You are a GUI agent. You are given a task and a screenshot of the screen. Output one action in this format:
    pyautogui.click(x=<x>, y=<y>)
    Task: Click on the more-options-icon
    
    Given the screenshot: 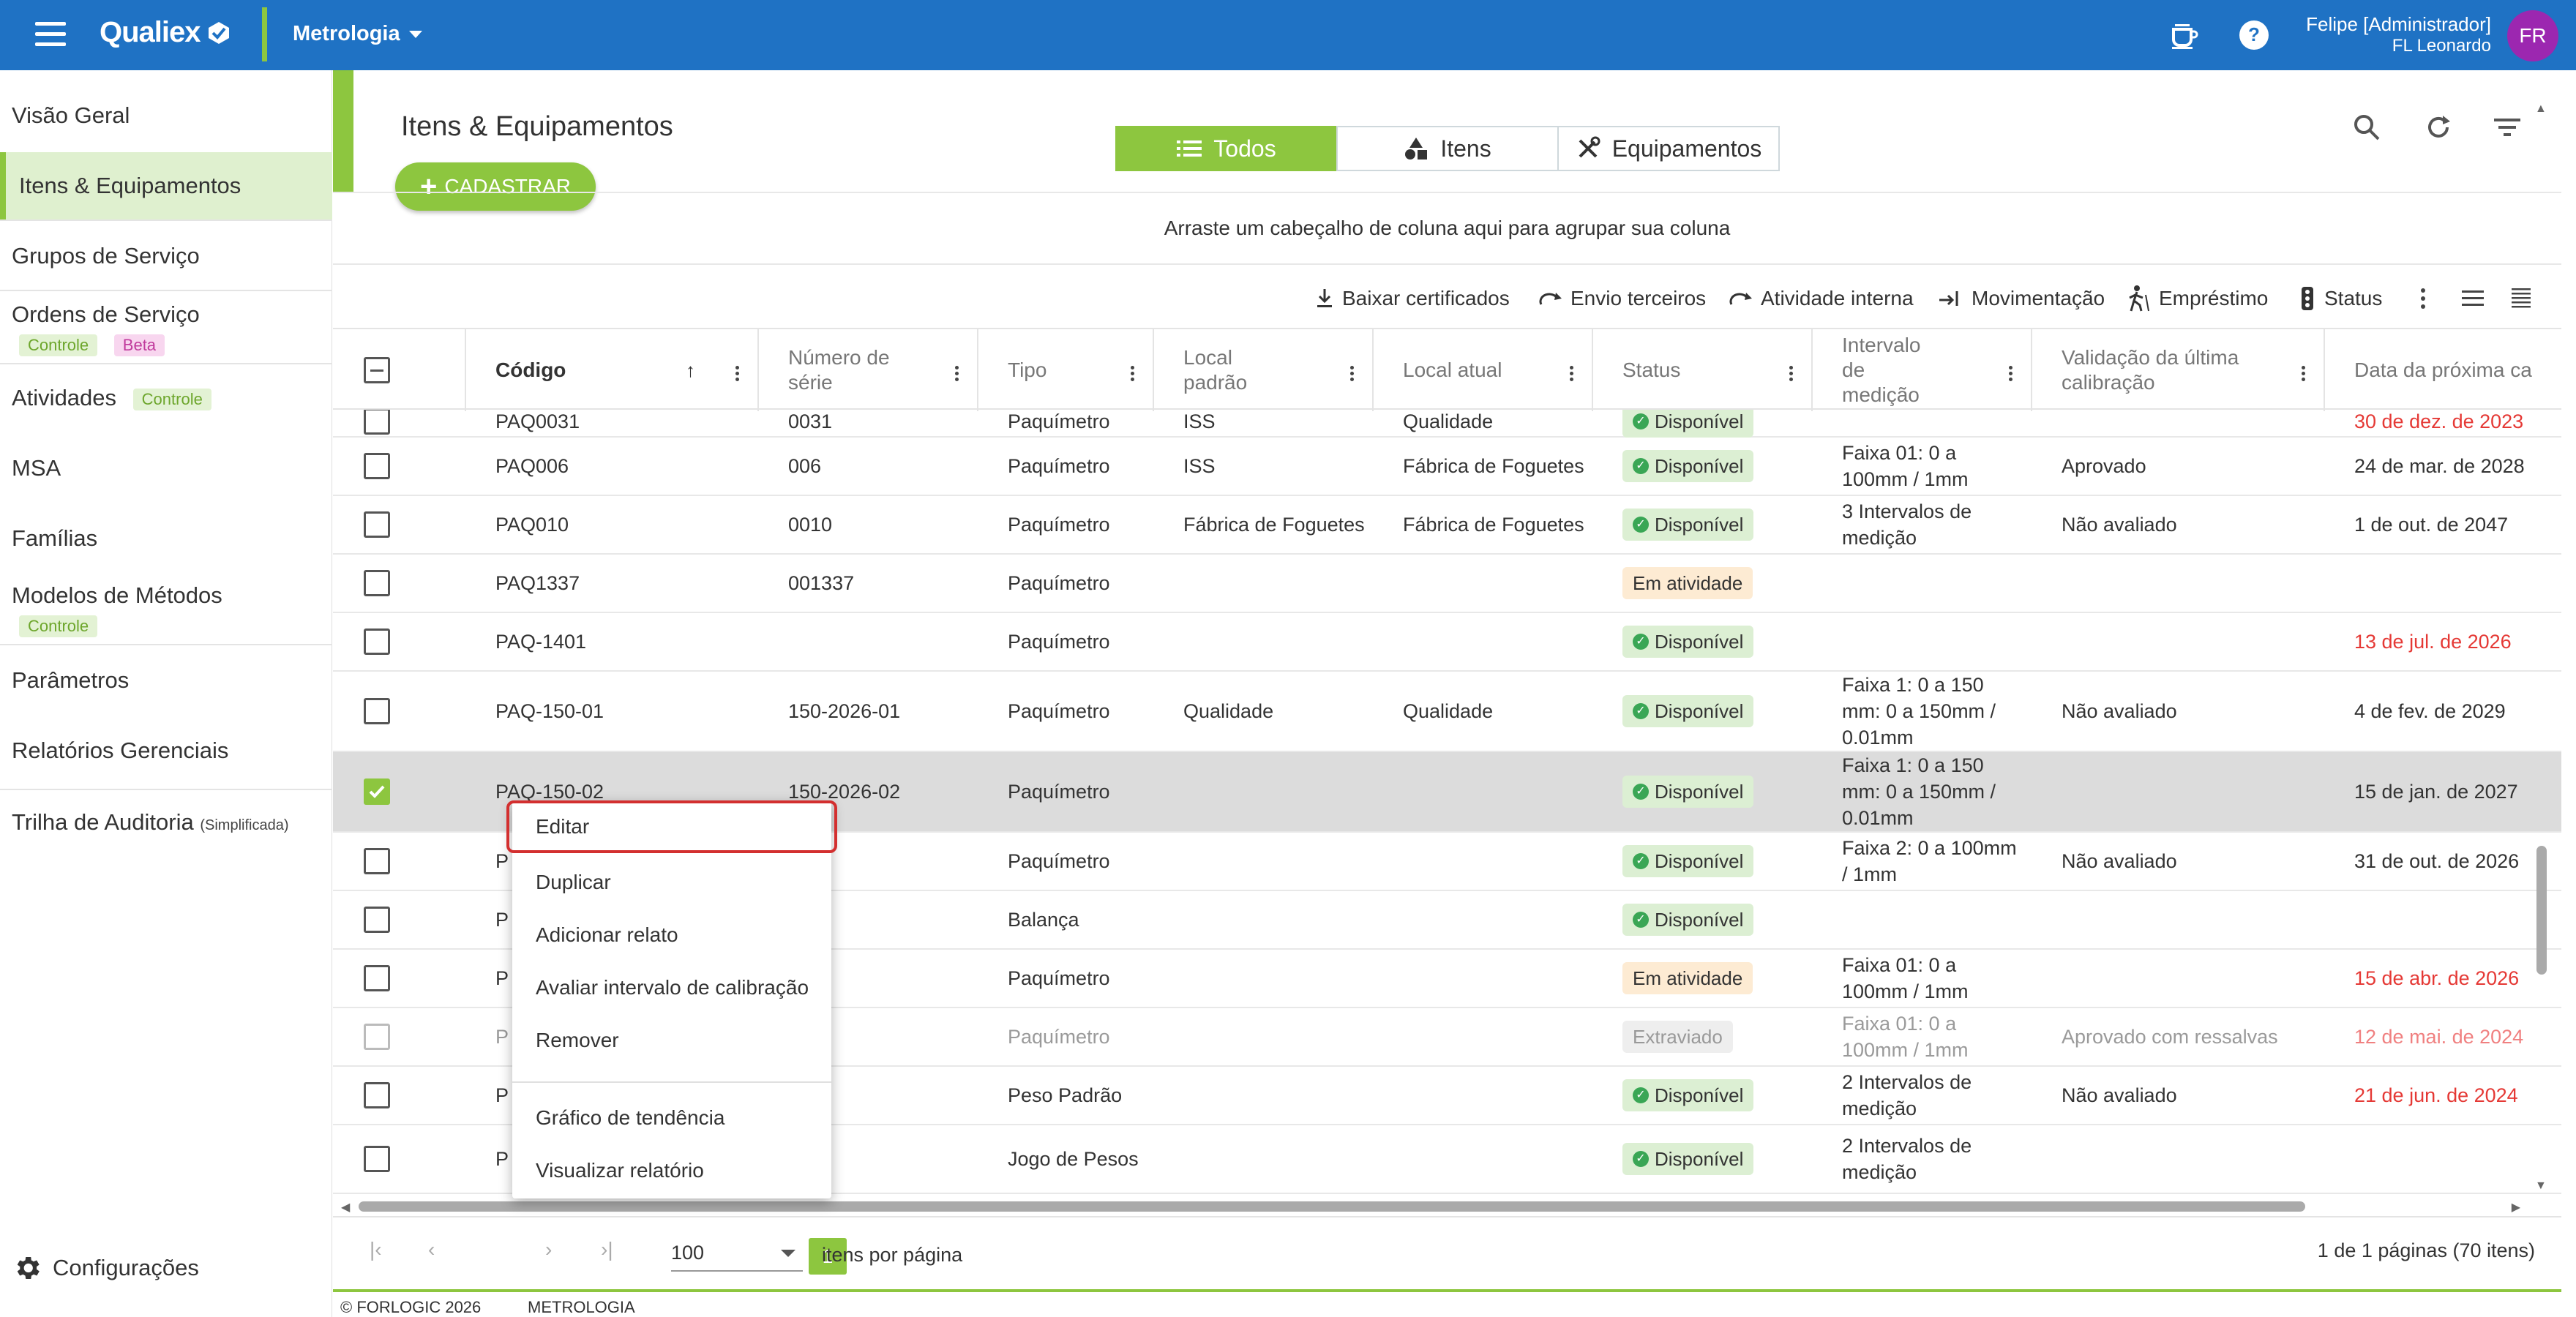 What is the action you would take?
    pyautogui.click(x=2423, y=298)
    